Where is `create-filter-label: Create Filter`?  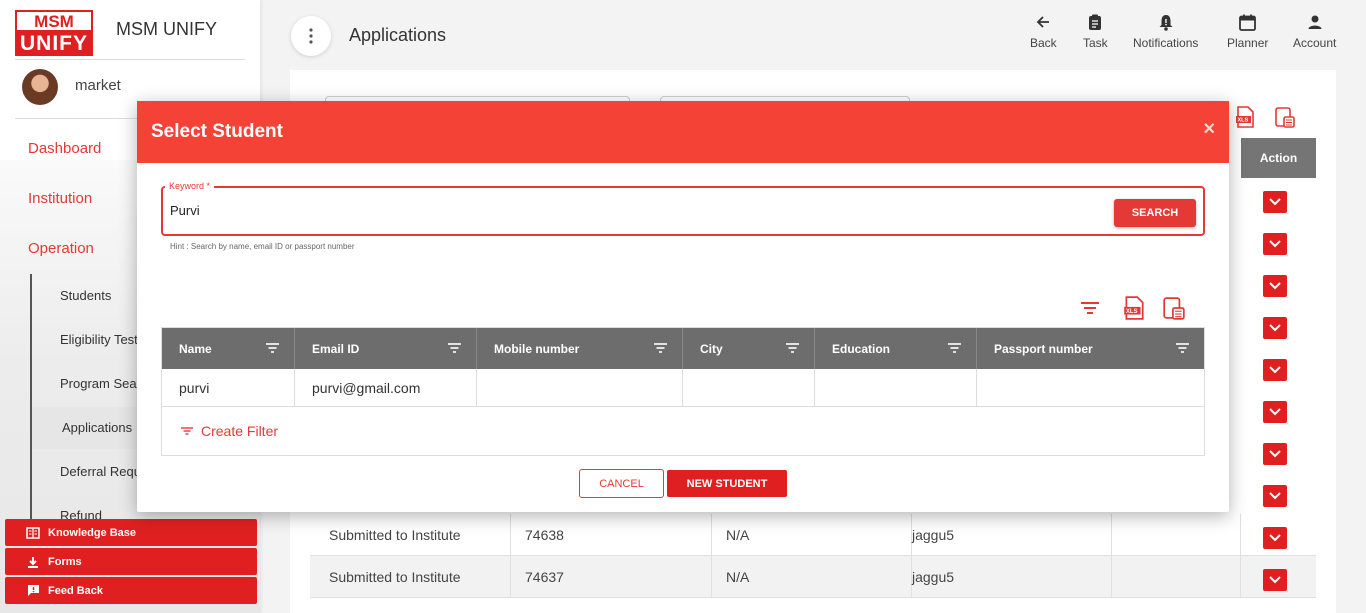 create-filter-label: Create Filter is located at coordinates (240, 431).